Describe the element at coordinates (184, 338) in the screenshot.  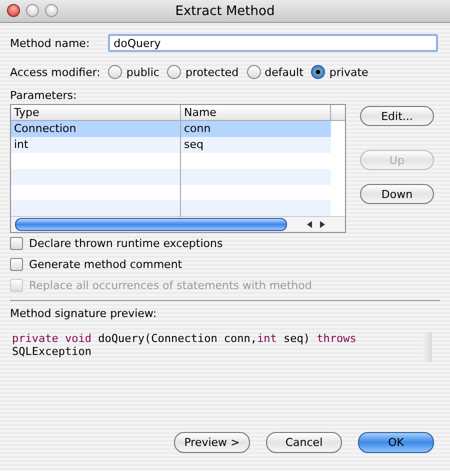
I see `code-line: private void doQuery(Connection conn,int seq) throws` at that location.